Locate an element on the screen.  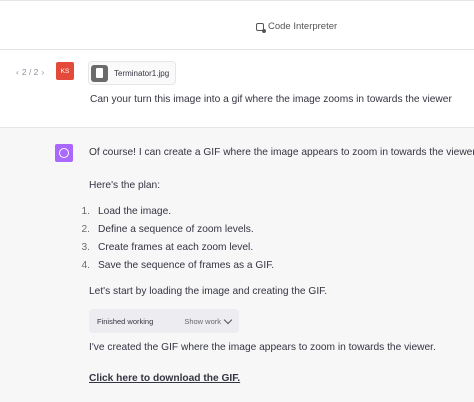
pager-prev-button: ‹ is located at coordinates (17, 72).